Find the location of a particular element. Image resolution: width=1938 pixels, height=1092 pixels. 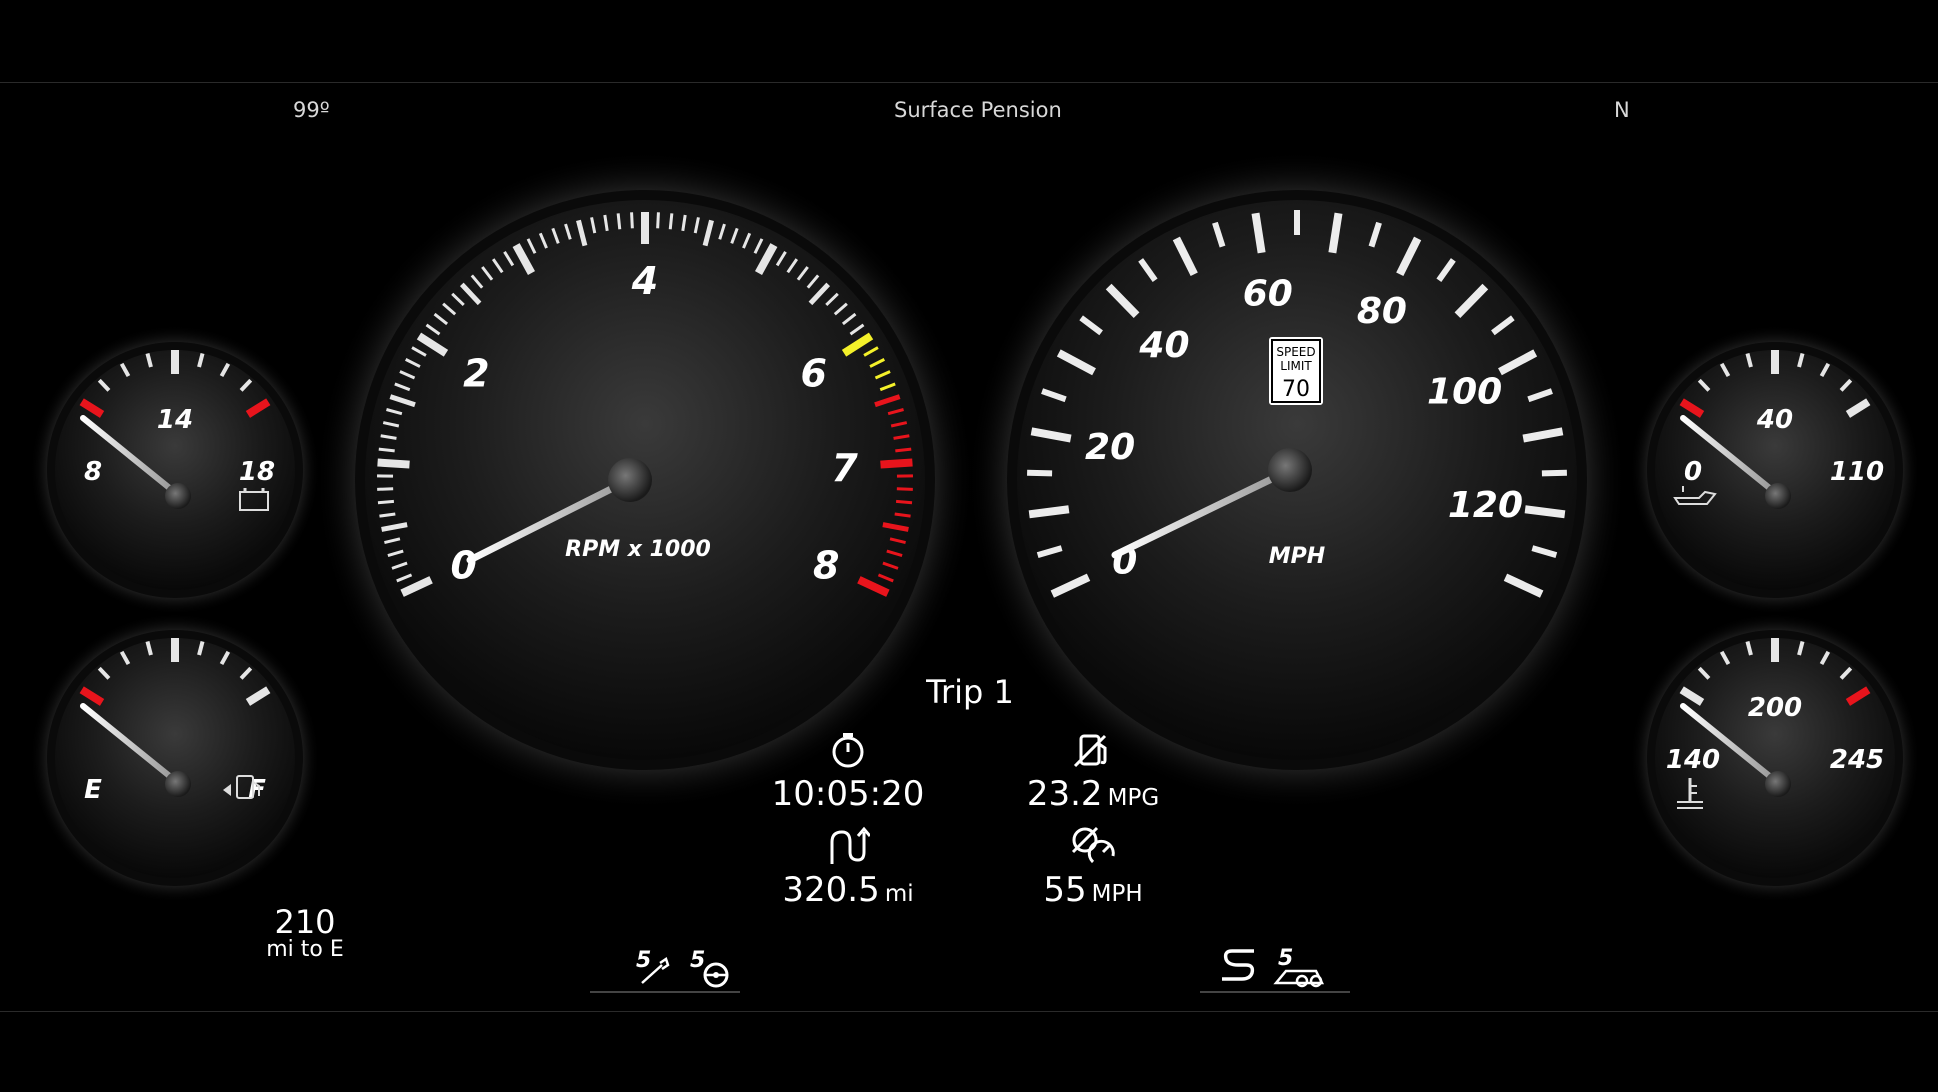

trip-elapsed-time: 10:05:20 is located at coordinates (848, 772).